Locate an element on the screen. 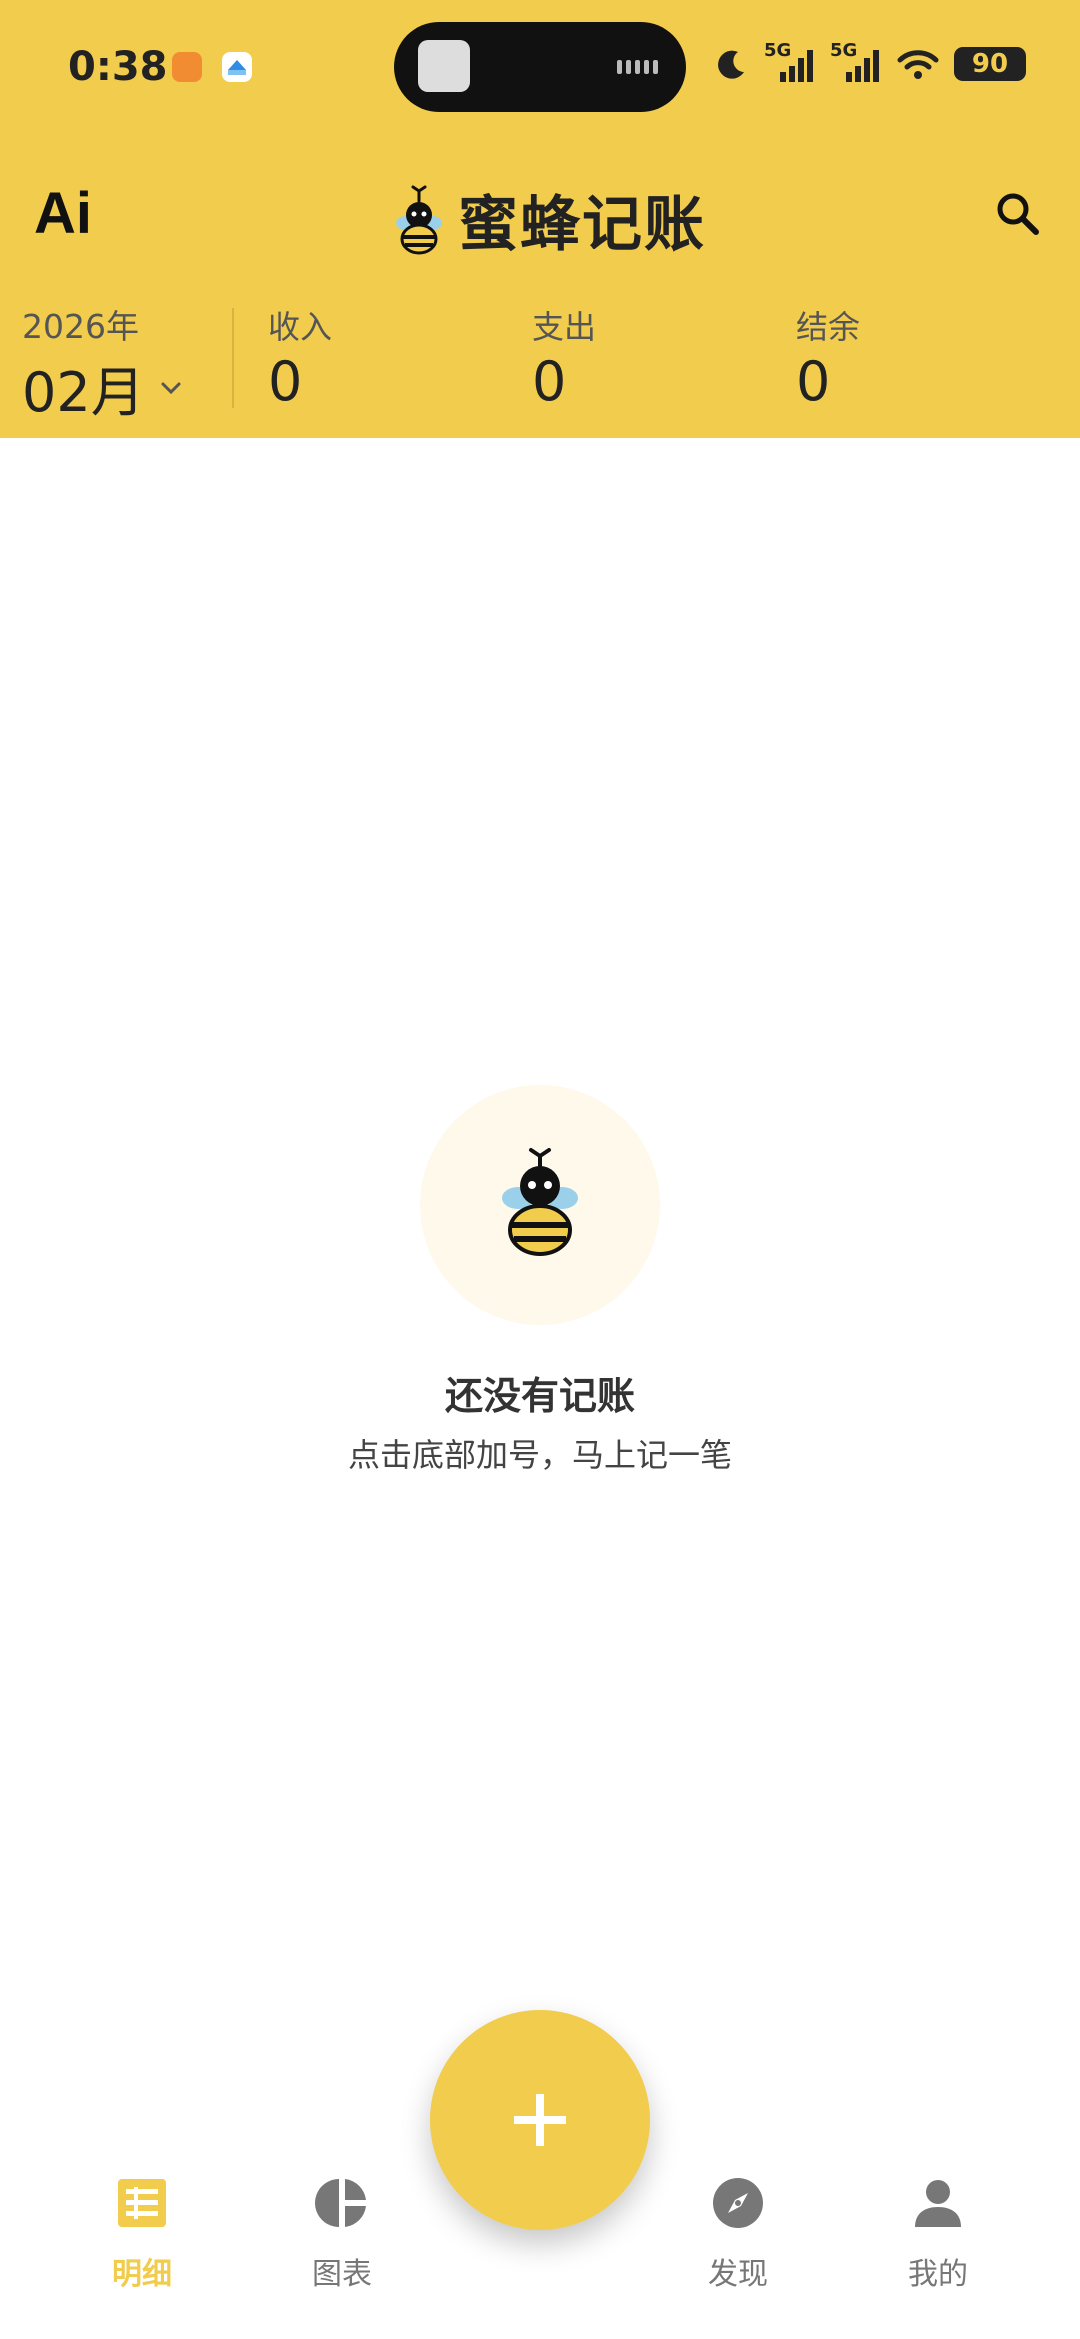 The image size is (1080, 2339). balance-label: 结余 is located at coordinates (828, 327).